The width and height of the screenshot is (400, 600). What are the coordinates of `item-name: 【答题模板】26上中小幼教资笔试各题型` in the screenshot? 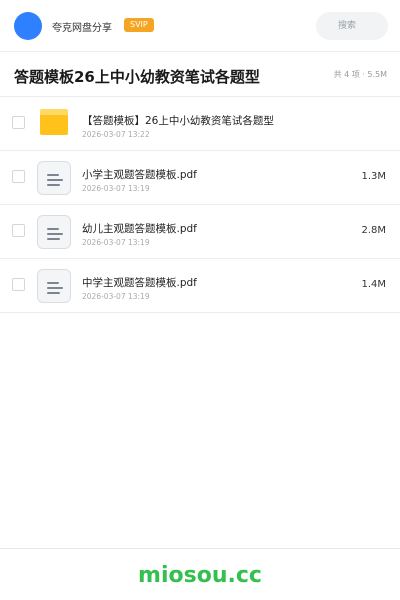 It's located at (178, 121).